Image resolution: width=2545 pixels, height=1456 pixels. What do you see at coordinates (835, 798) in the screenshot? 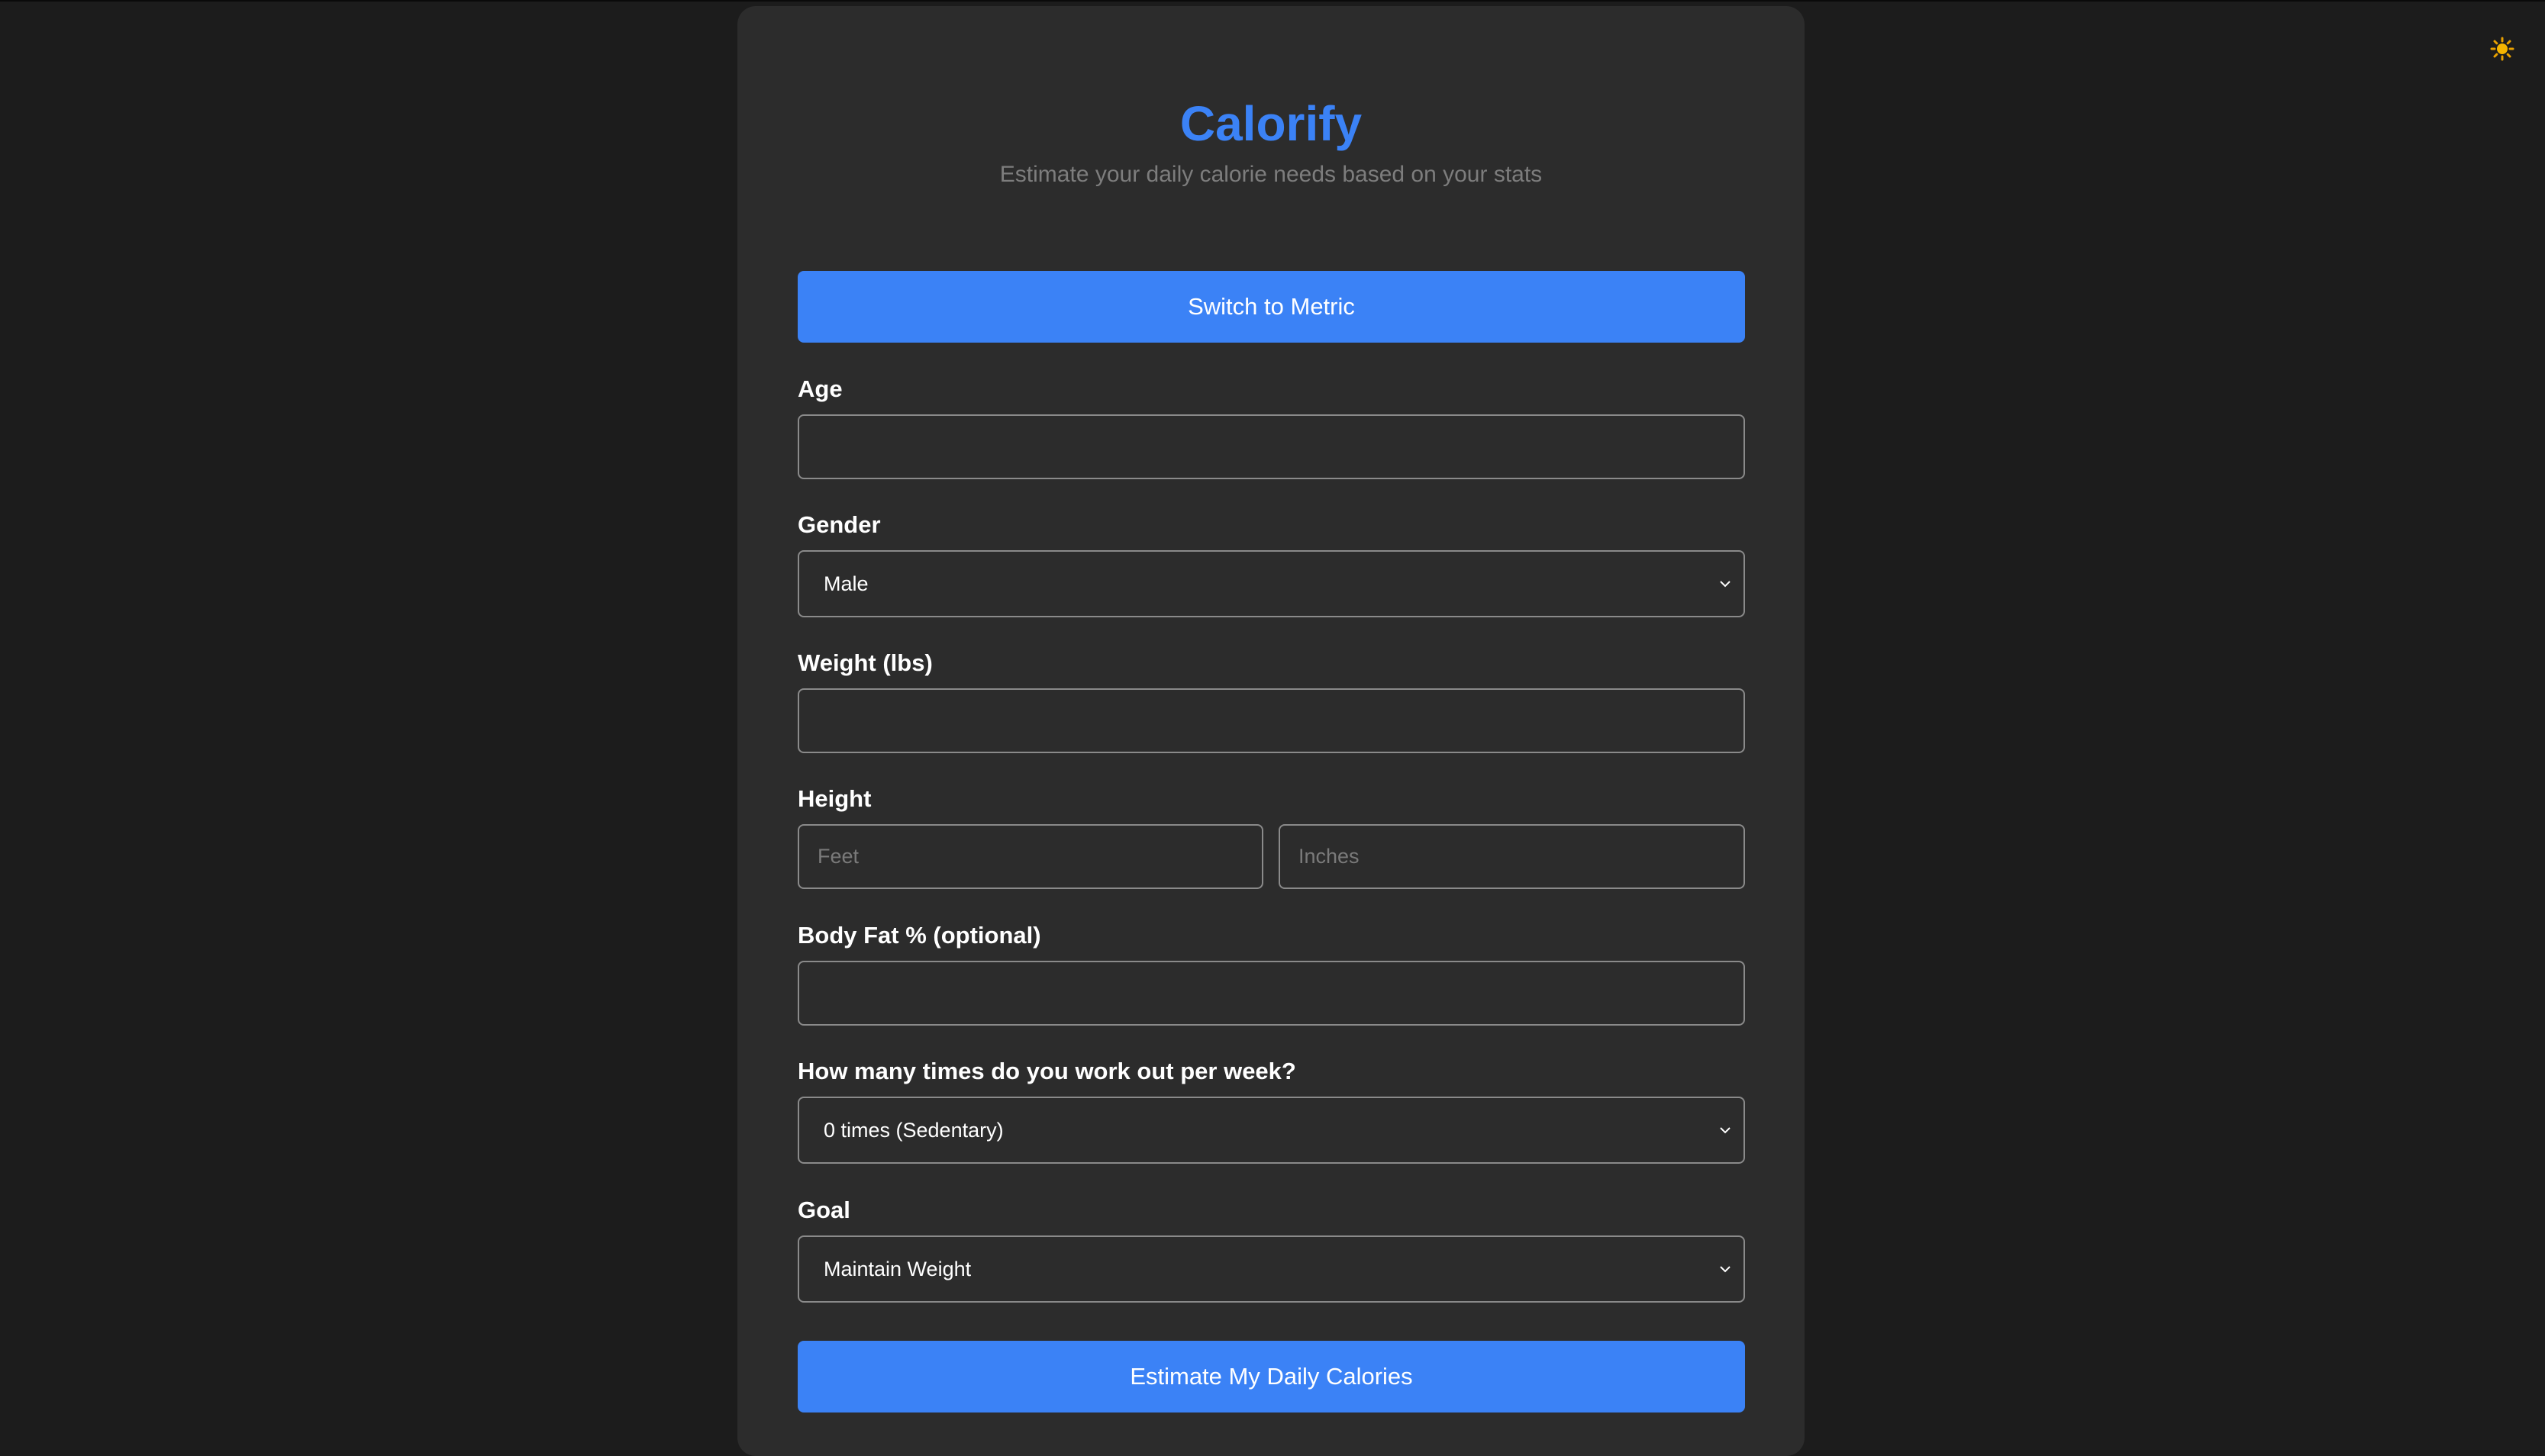
I see `height-label: Height` at bounding box center [835, 798].